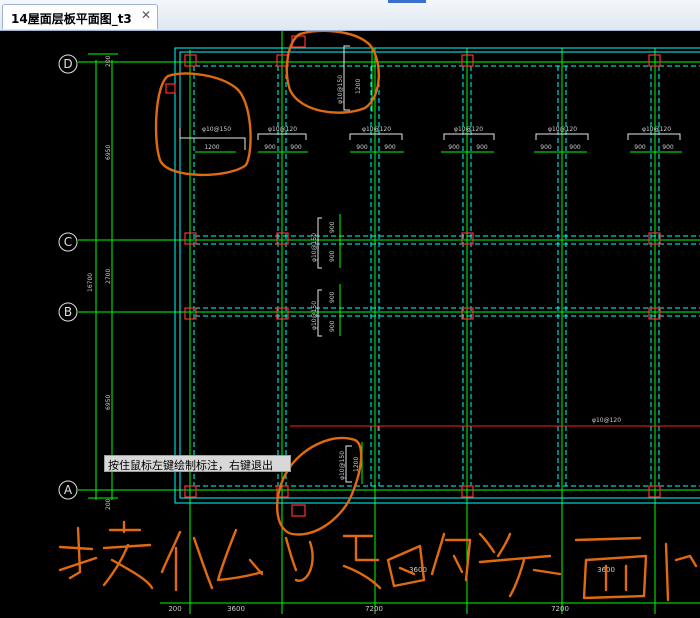 The image size is (700, 618). I want to click on dimension-bottom: 3600, so click(236, 609).